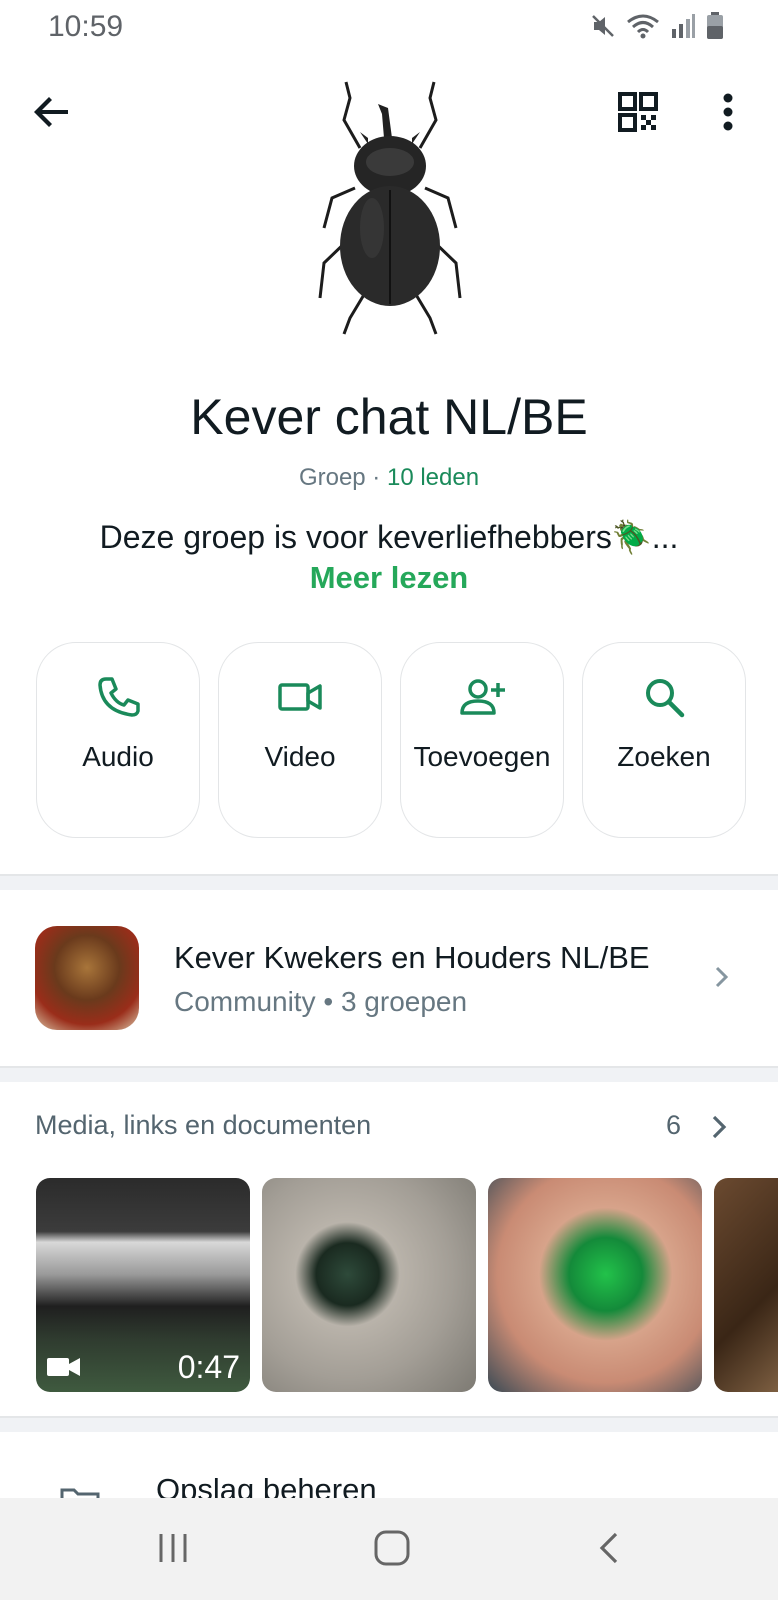 The height and width of the screenshot is (1600, 778). I want to click on group-type: Groep ·, so click(342, 477).